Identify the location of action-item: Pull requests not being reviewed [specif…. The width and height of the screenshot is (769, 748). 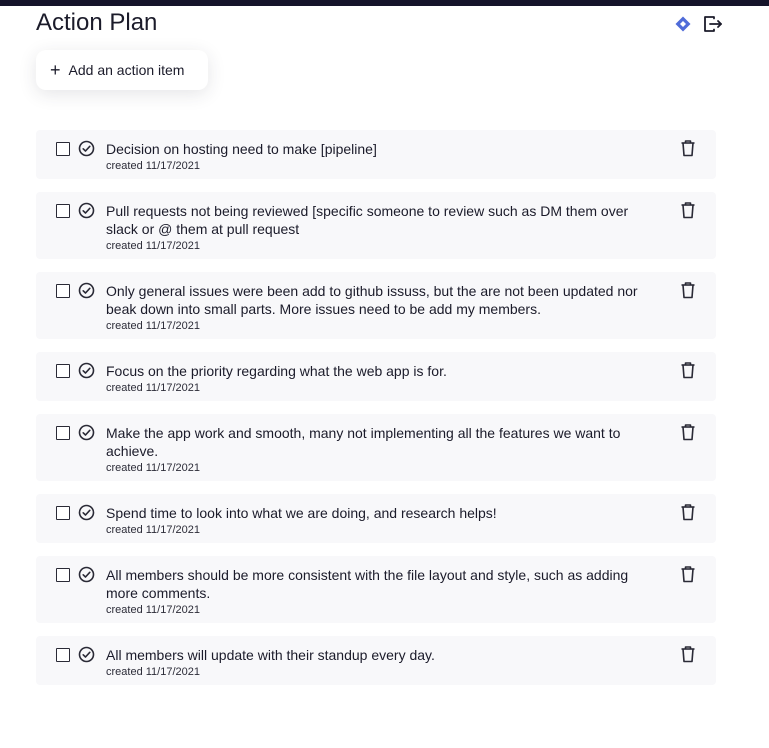
(376, 225).